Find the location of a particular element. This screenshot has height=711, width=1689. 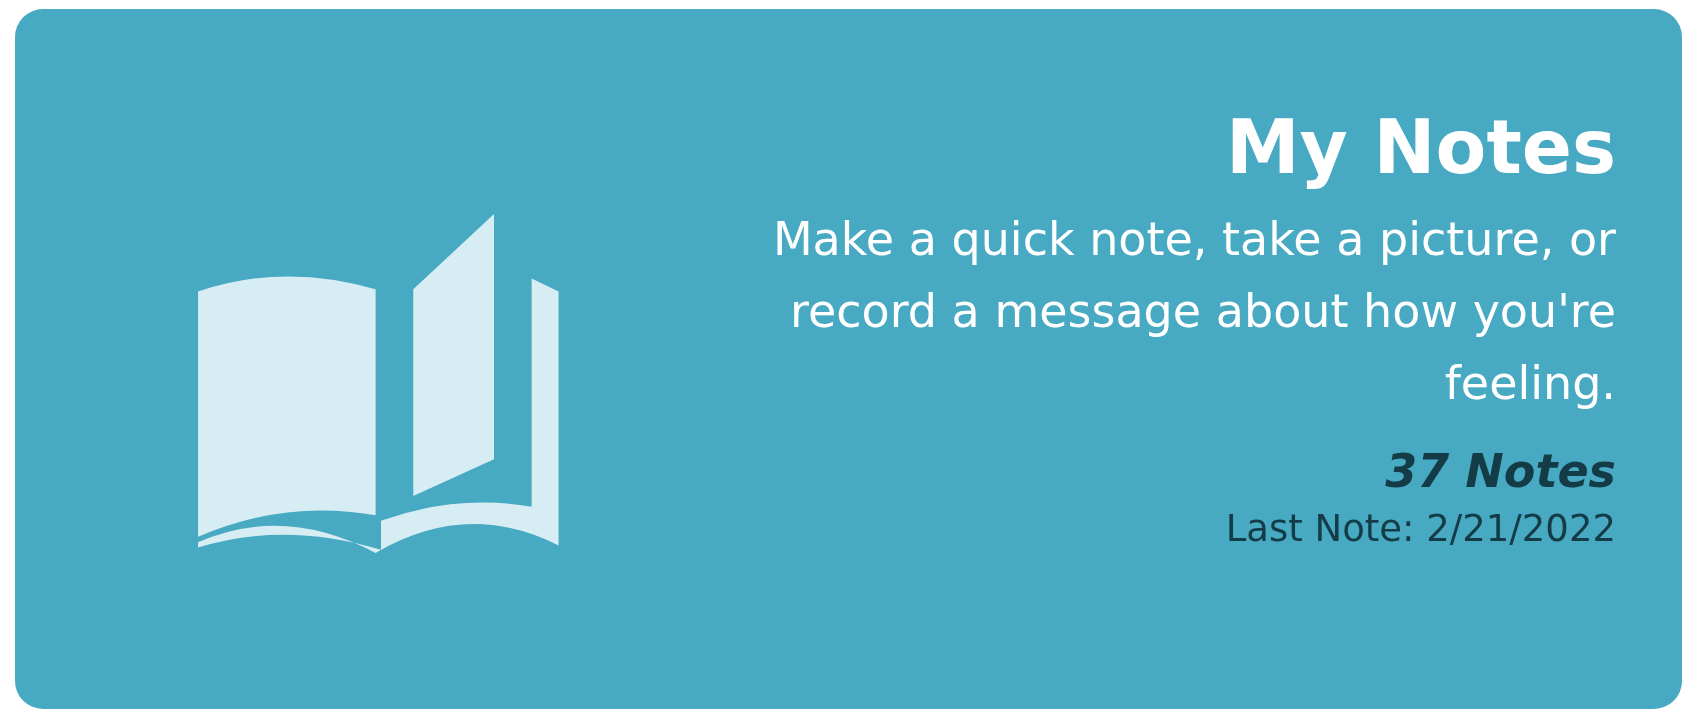

card-description: Make a quick note, take a picture, or record a message about how you're feeling. is located at coordinates (1193, 311).